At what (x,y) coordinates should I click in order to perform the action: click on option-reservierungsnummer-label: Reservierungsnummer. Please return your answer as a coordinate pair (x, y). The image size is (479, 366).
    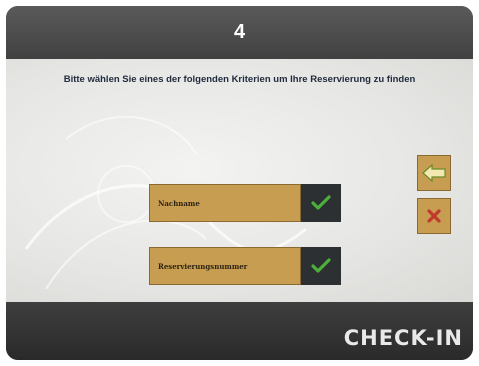
    Looking at the image, I should click on (225, 266).